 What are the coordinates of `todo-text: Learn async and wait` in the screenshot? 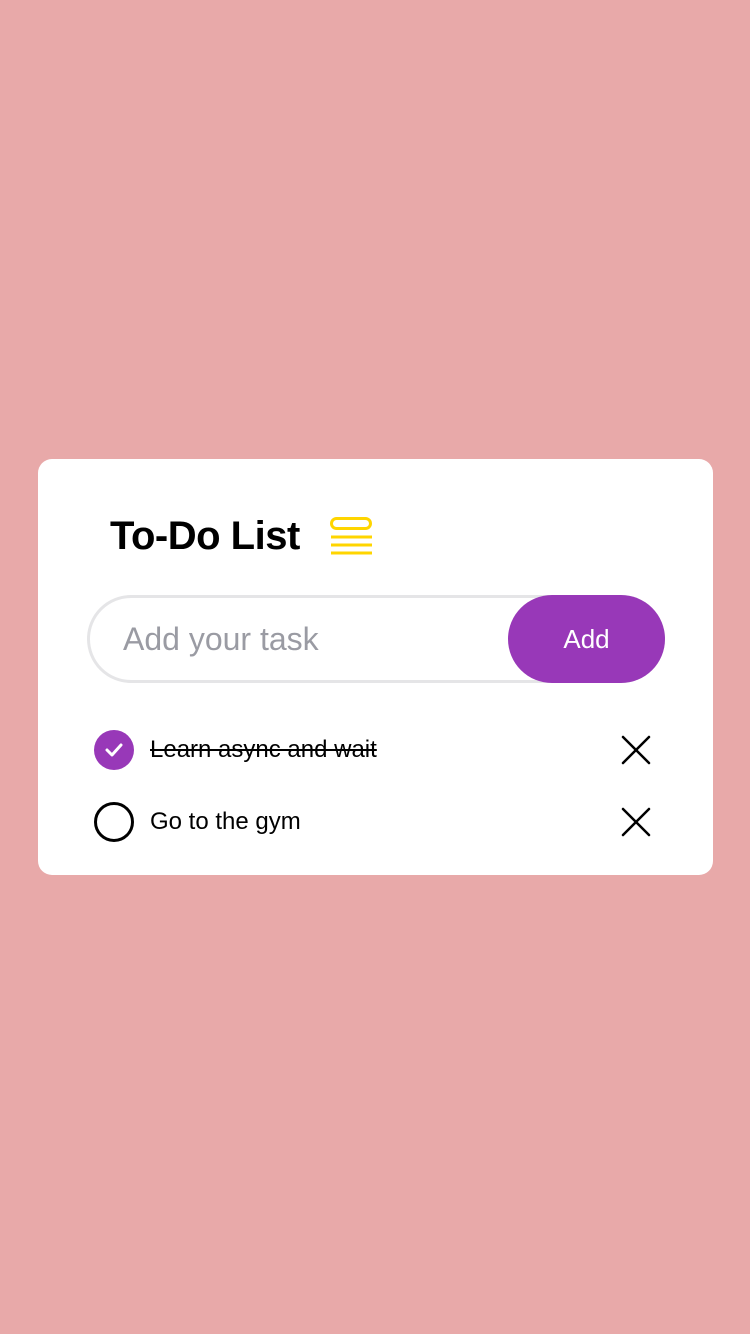 It's located at (263, 749).